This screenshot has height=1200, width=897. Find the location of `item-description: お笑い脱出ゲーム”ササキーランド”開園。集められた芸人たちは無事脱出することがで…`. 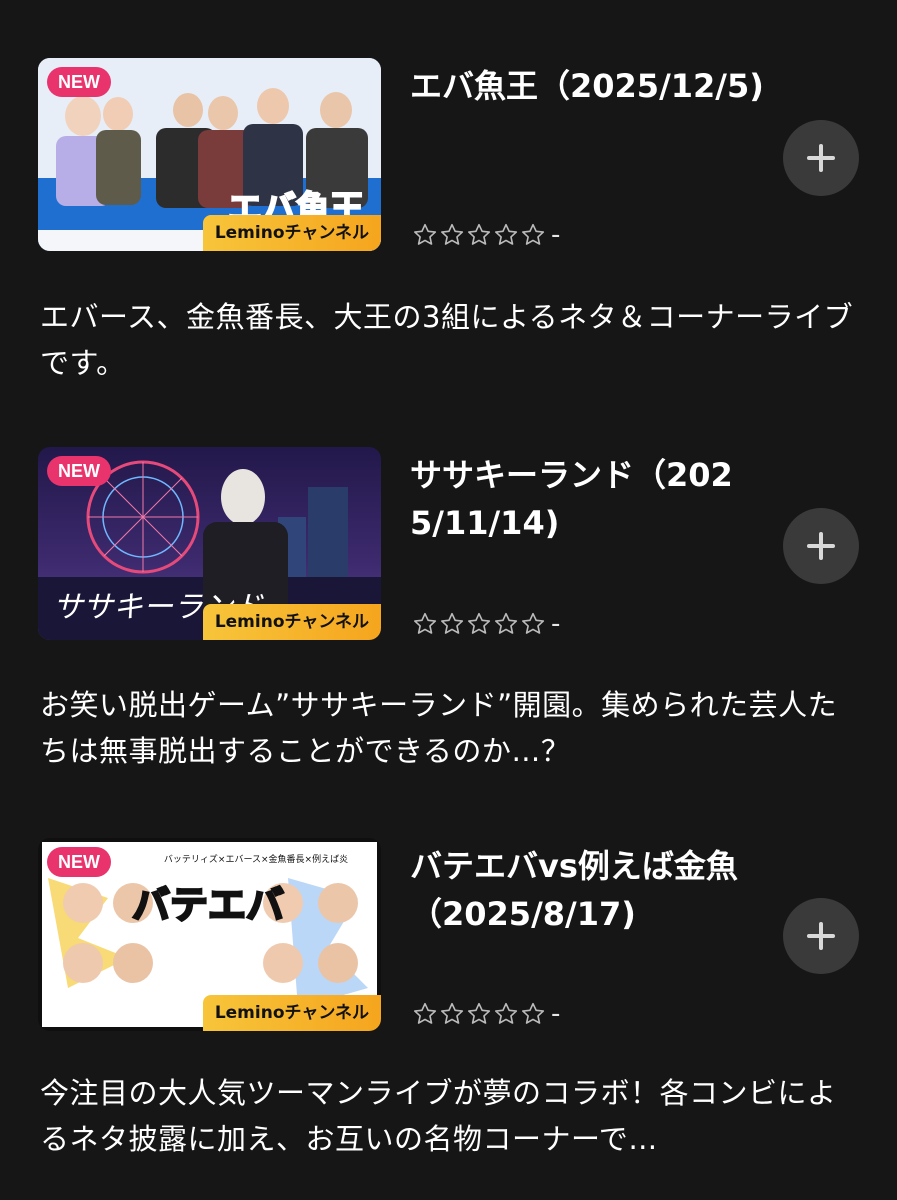

item-description: お笑い脱出ゲーム”ササキーランド”開園。集められた芸人たちは無事脱出することがで… is located at coordinates (439, 728).